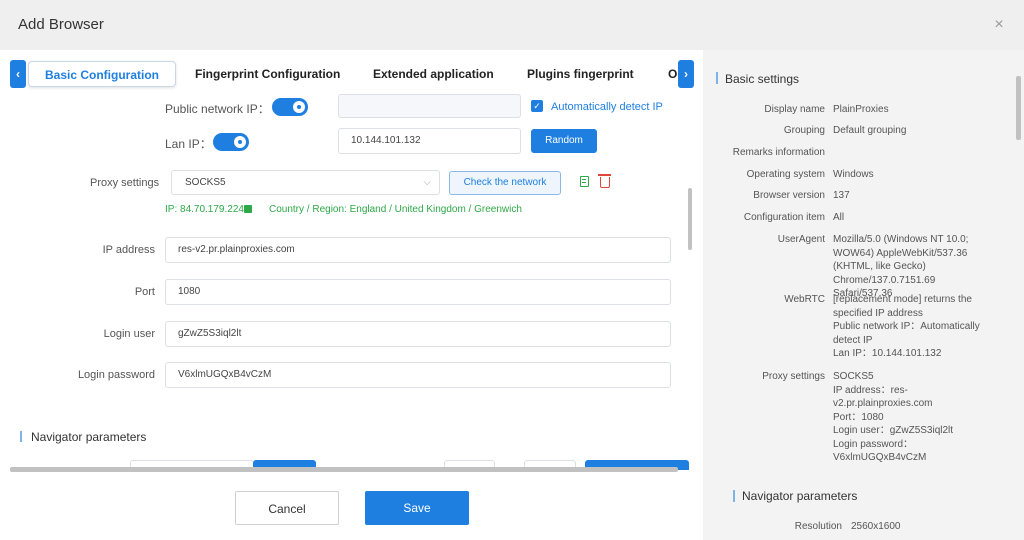 The width and height of the screenshot is (1024, 540). Describe the element at coordinates (686, 74) in the screenshot. I see `tab-next-button: ›` at that location.